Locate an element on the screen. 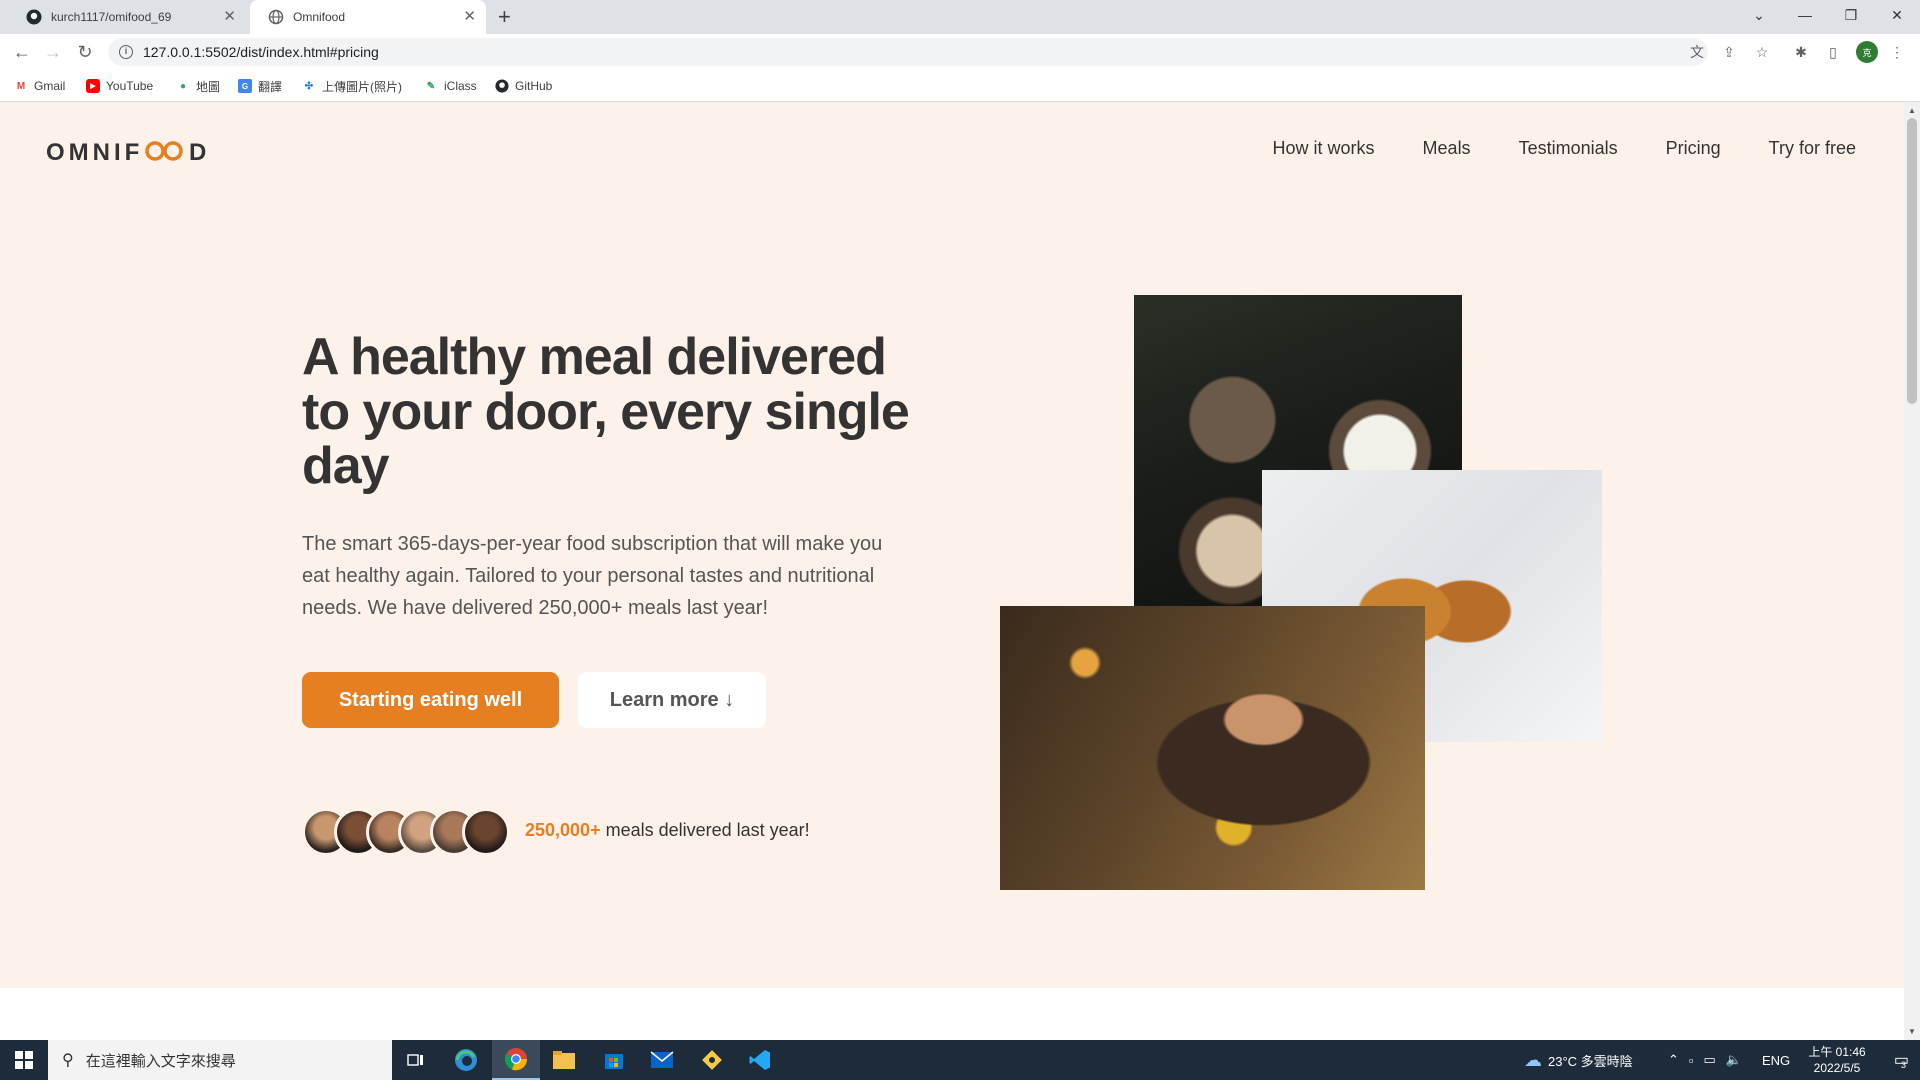  network-icon: ▭ is located at coordinates (1710, 1060).